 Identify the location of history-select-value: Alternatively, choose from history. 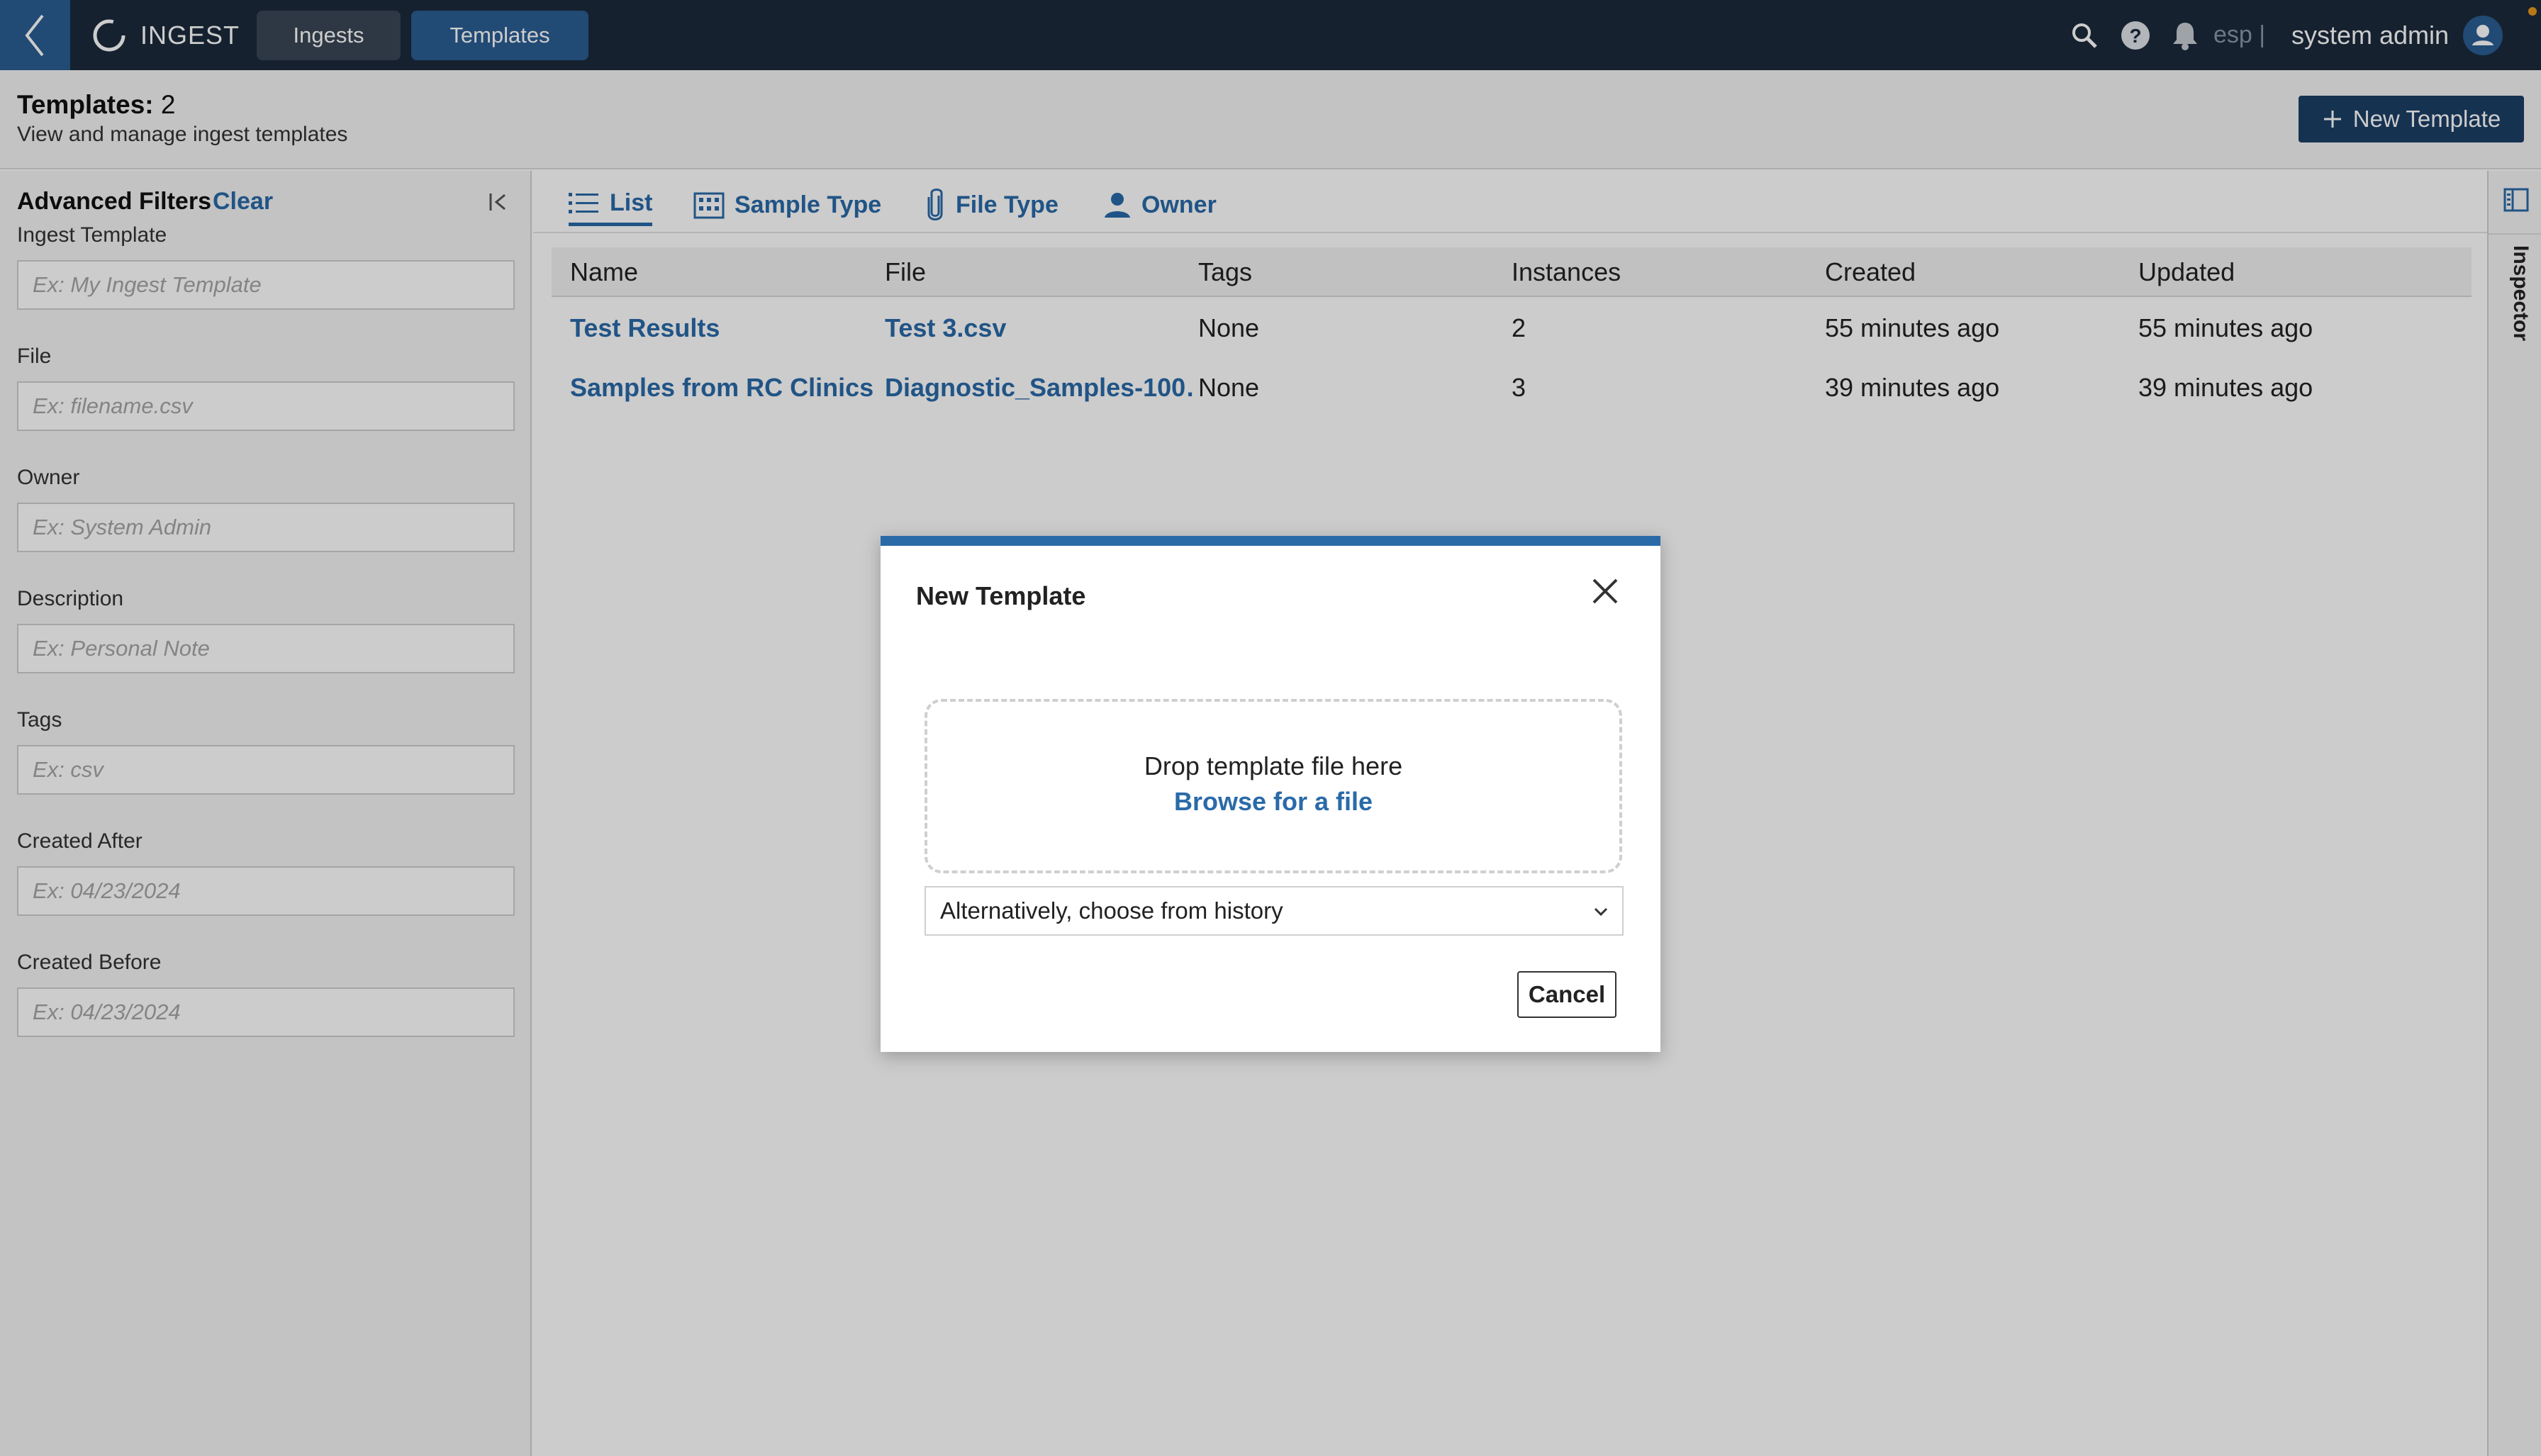
(1111, 911).